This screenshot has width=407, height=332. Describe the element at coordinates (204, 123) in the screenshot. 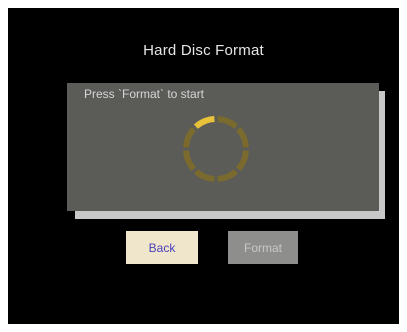

I see `progress-segment-active` at that location.